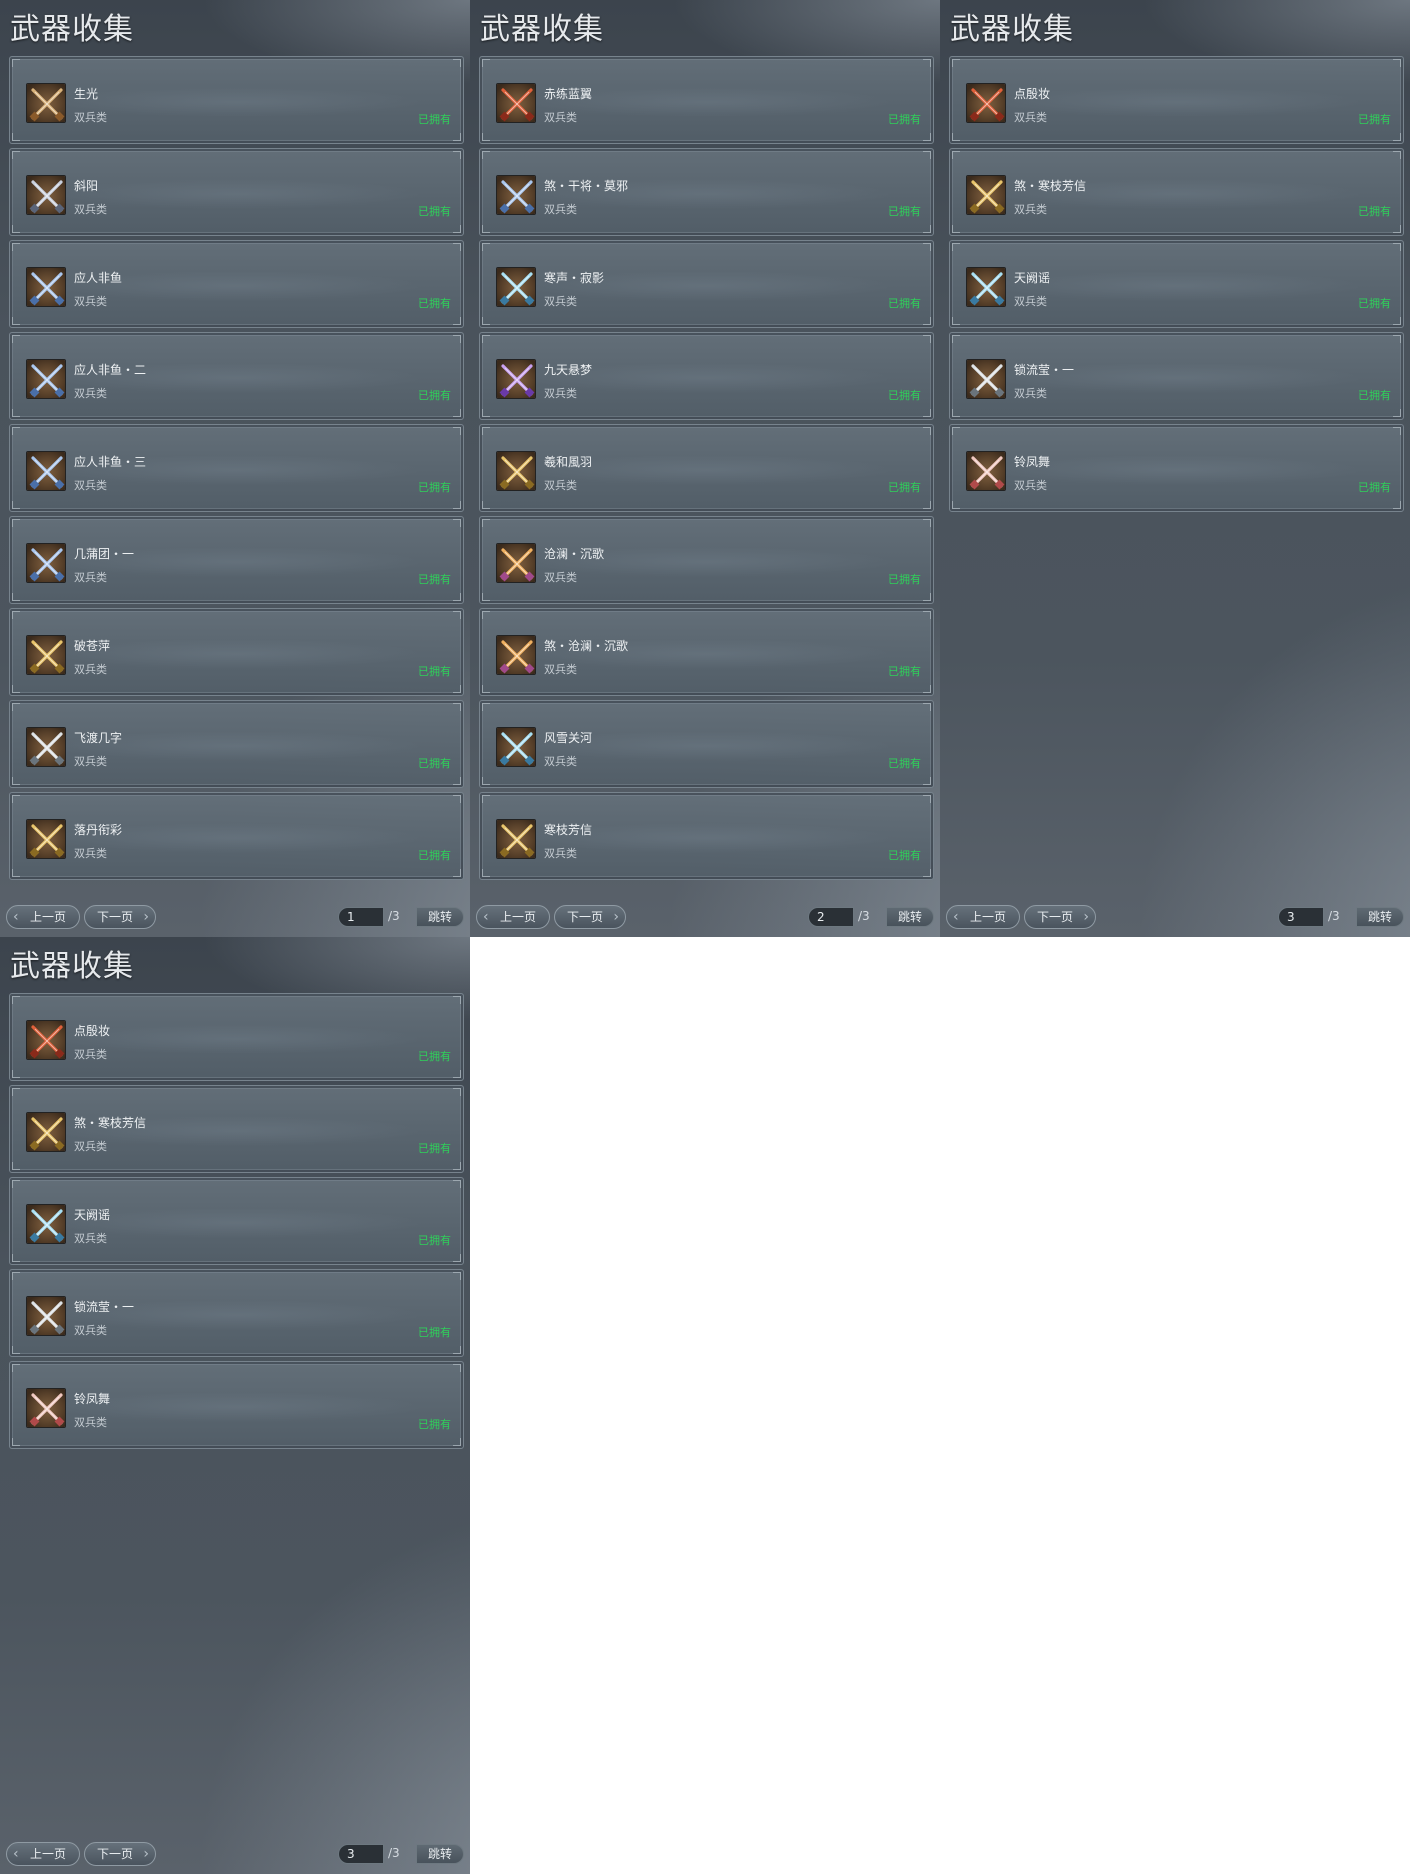 The height and width of the screenshot is (1874, 1410). What do you see at coordinates (706, 284) in the screenshot?
I see `weapon-card-3: 寒声・寂影 双兵类 已拥有` at bounding box center [706, 284].